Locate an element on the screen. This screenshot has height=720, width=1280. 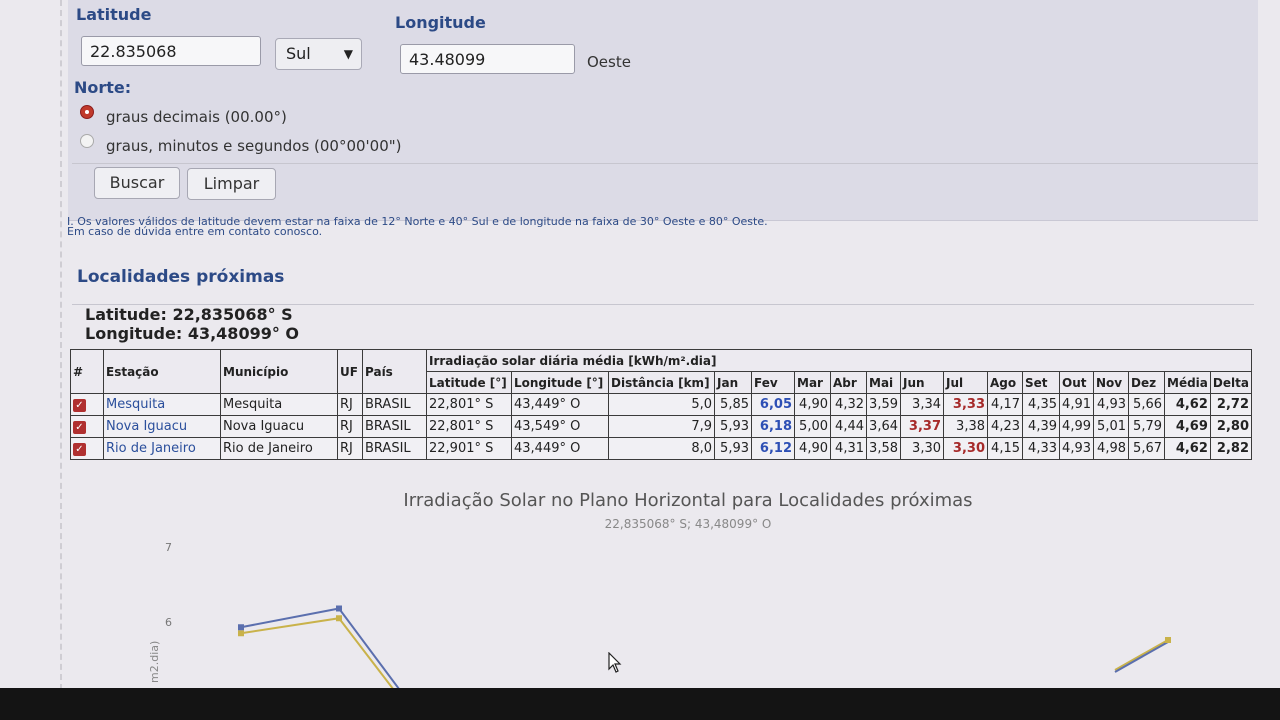
lat-cell: 22,901° S is located at coordinates (469, 448).